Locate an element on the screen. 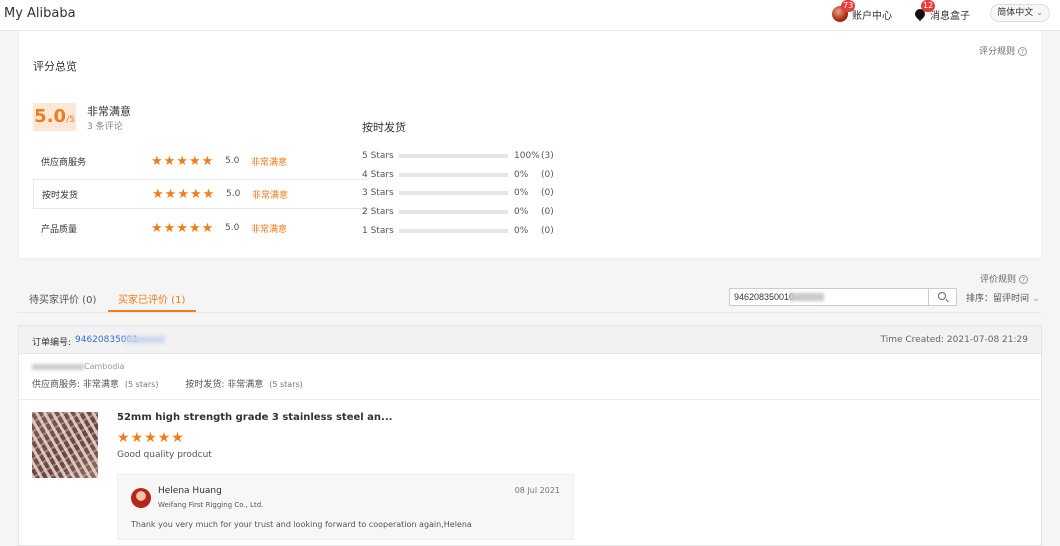  brand-title: My Alibaba is located at coordinates (40, 13).